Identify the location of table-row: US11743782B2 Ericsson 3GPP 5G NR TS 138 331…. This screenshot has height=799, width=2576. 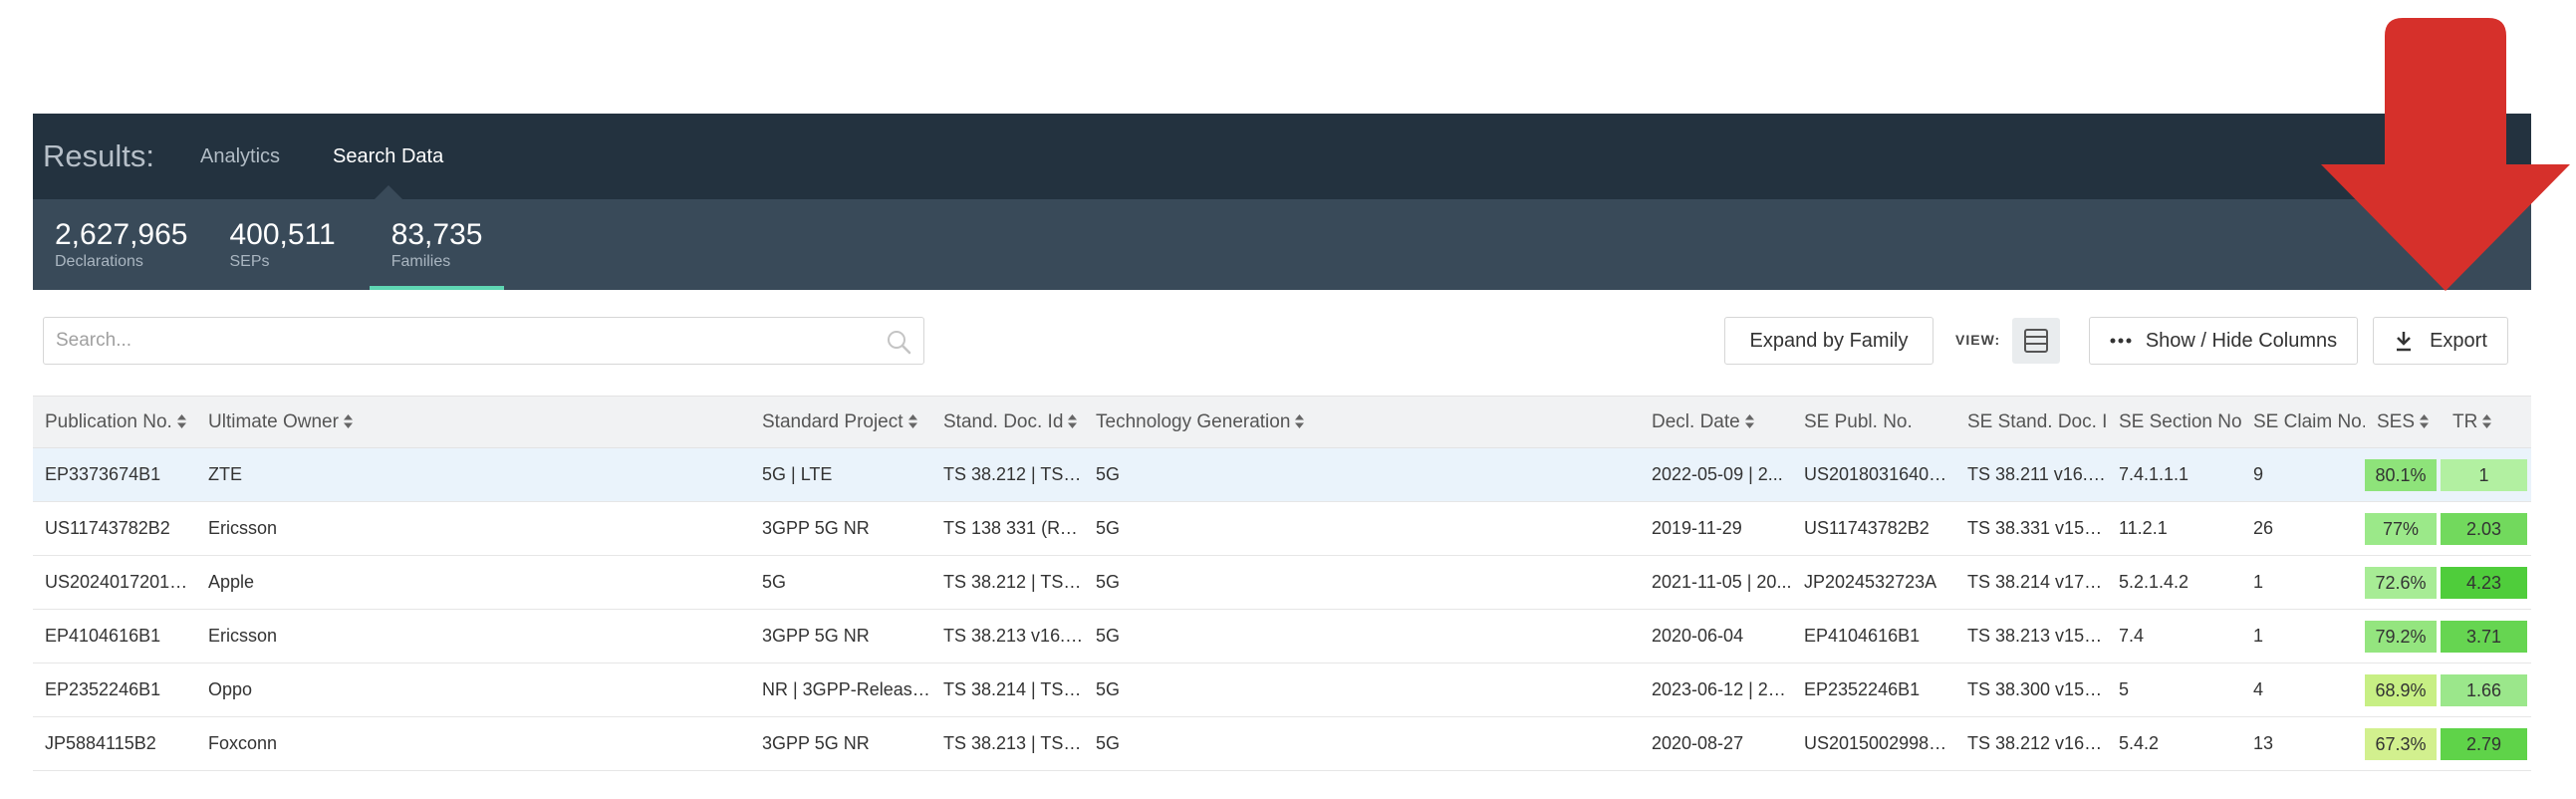
(1282, 529).